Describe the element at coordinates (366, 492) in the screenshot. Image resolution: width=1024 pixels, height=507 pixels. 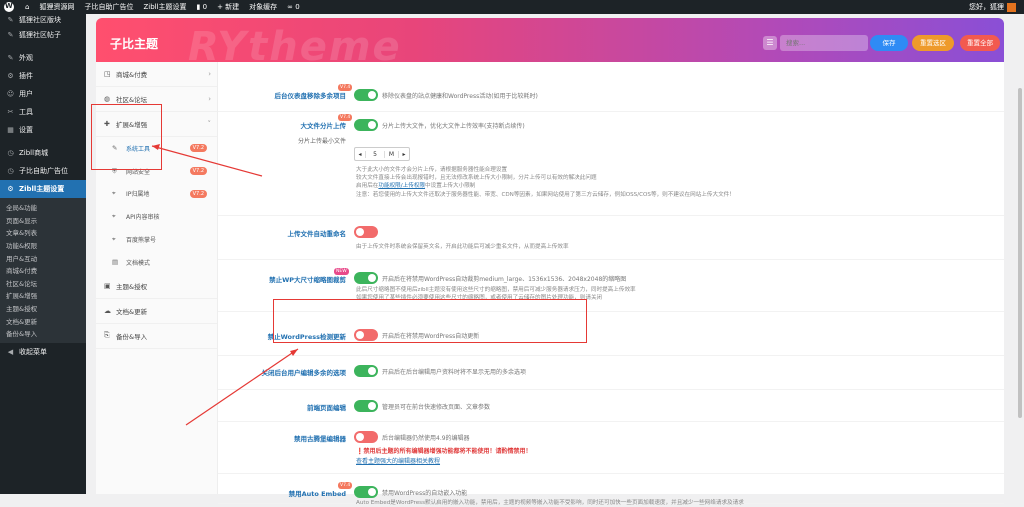
I see `disable-auto-embed-toggle` at that location.